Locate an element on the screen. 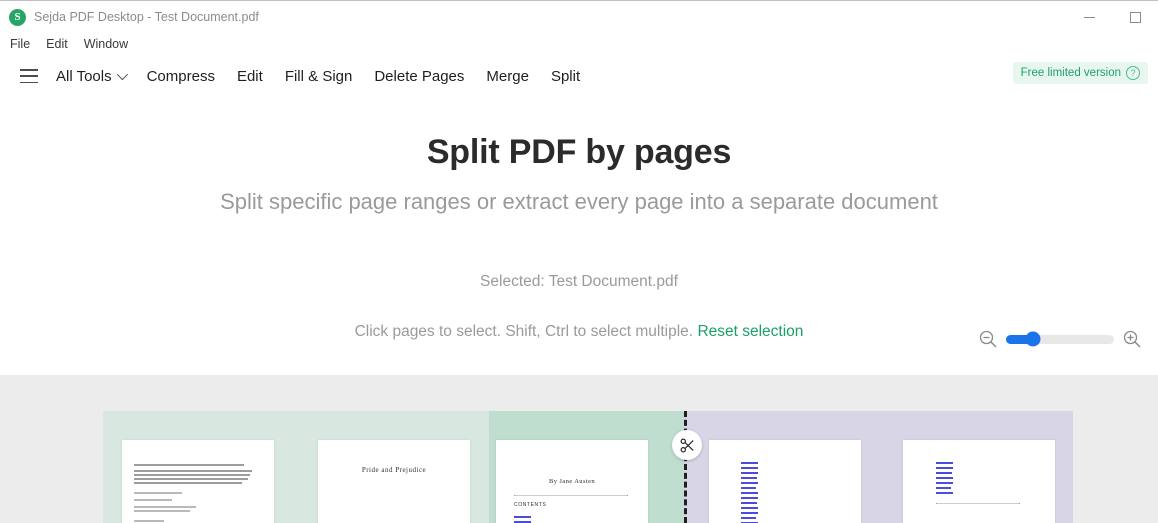  selection-band-2: By Jane Austen CONTENTS is located at coordinates (586, 467).